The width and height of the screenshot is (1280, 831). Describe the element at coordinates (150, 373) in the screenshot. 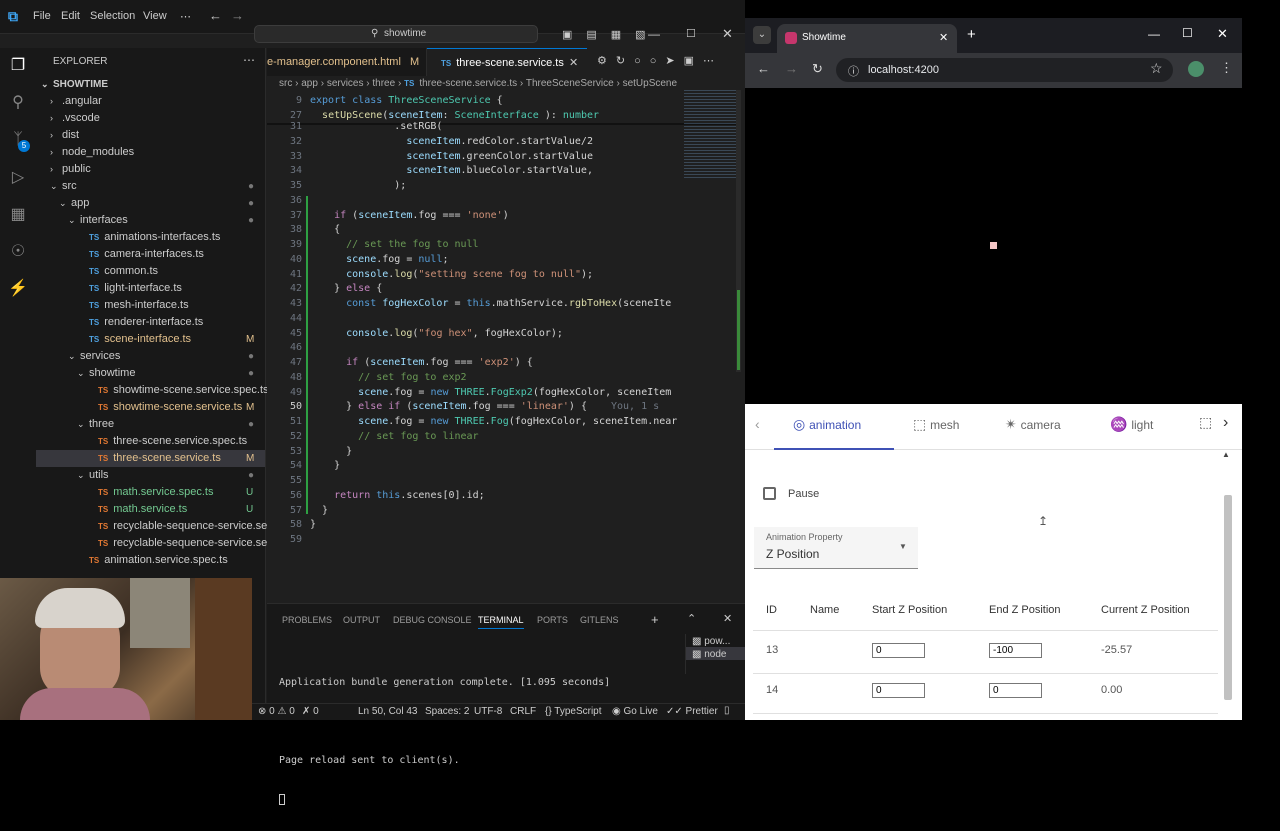

I see `tree-item: ⌄ showtime ●` at that location.